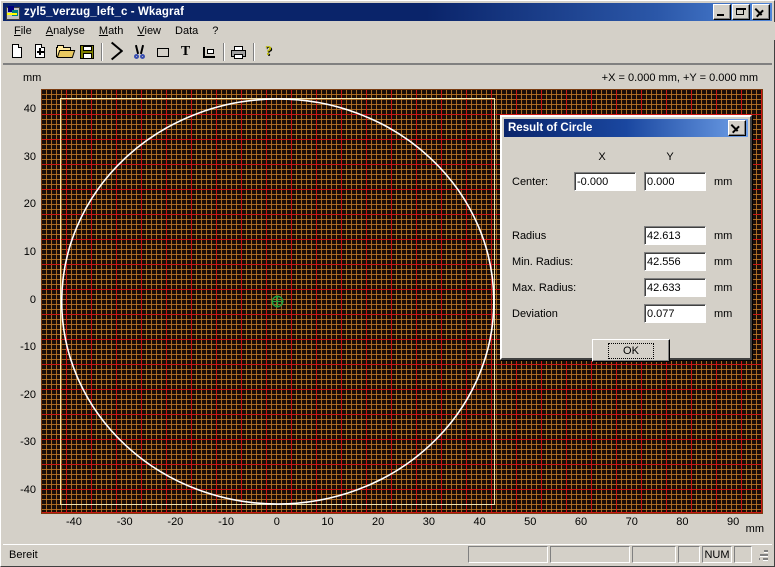 The image size is (775, 567). I want to click on menu-bar: File Analyse Math View Data ?, so click(389, 31).